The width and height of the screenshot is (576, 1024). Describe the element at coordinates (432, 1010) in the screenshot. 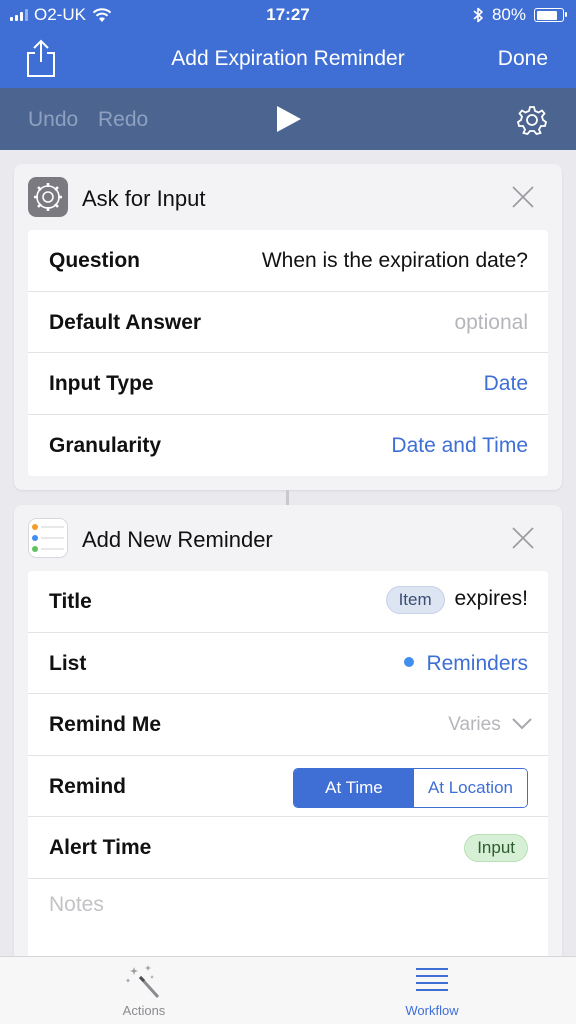

I see `tab-workflow-label: Workflow` at that location.